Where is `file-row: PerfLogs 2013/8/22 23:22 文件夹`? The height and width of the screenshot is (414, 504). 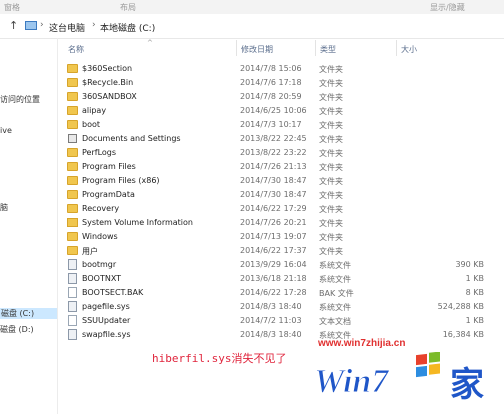 file-row: PerfLogs 2013/8/22 23:22 文件夹 is located at coordinates (282, 153).